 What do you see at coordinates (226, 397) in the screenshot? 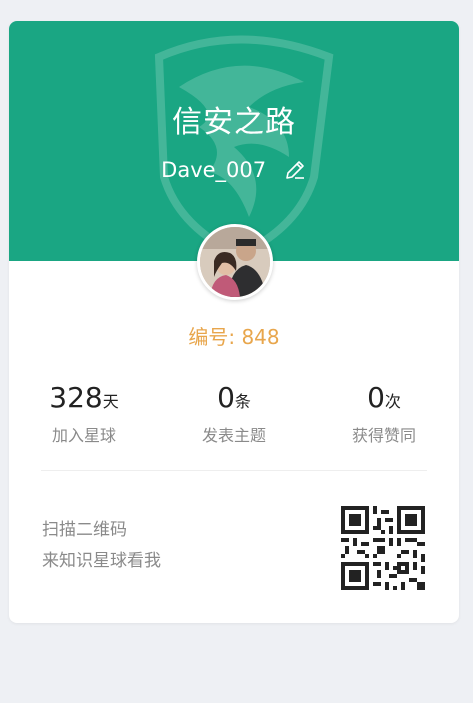
I see `stat-posts-value: 0` at bounding box center [226, 397].